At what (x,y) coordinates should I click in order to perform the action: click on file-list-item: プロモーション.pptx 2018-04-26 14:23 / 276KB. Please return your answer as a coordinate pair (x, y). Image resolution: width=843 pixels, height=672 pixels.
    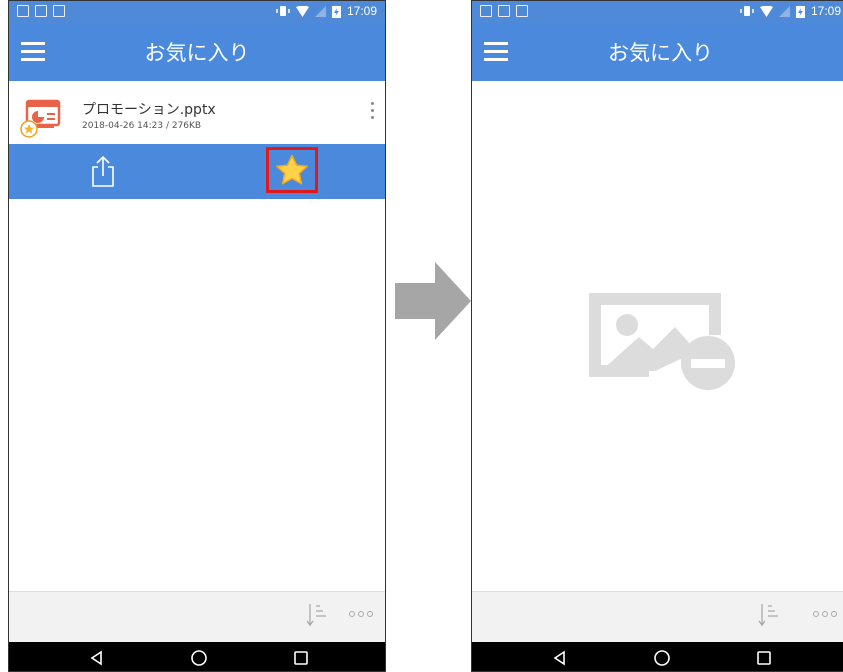
    Looking at the image, I should click on (197, 115).